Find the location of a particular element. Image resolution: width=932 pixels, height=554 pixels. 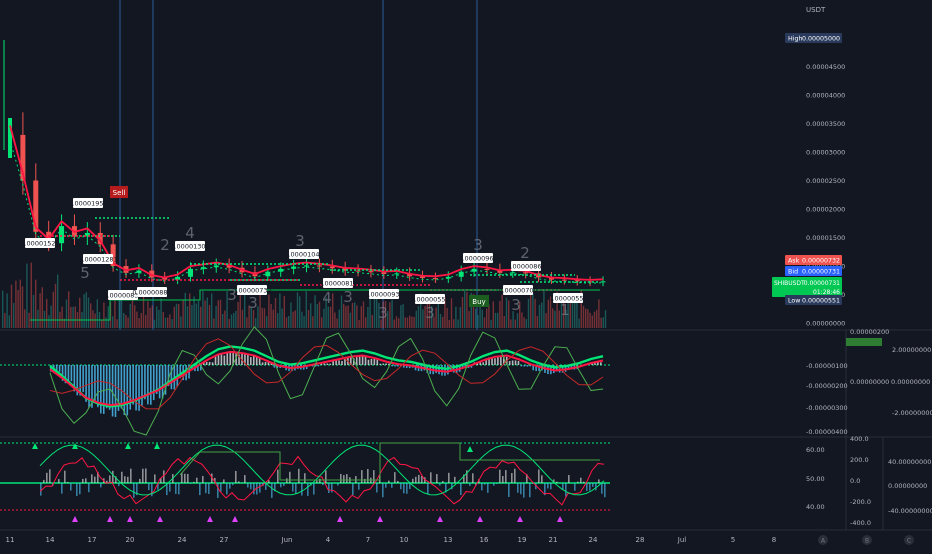

time-label: 17 is located at coordinates (92, 540).